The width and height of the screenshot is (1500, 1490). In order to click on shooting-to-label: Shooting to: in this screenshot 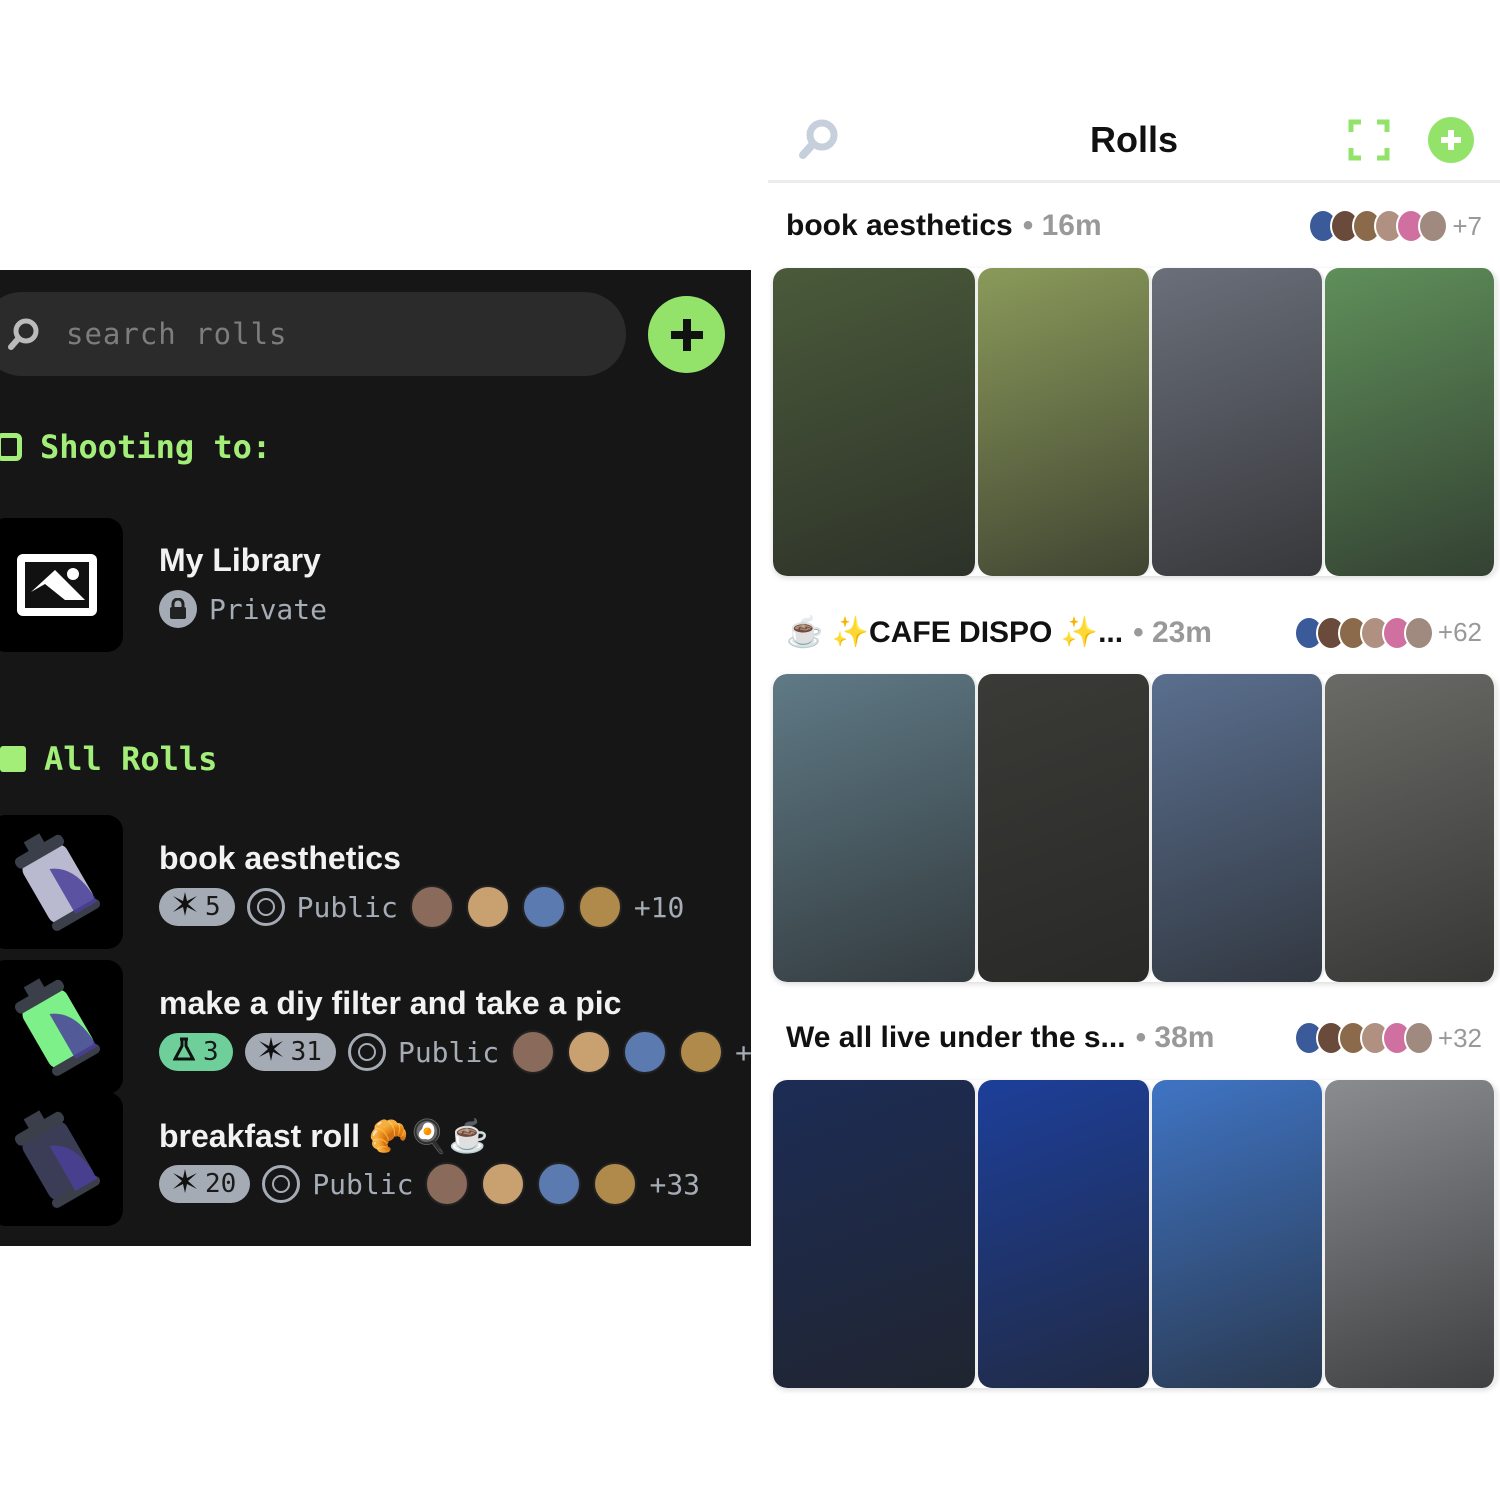, I will do `click(135, 447)`.